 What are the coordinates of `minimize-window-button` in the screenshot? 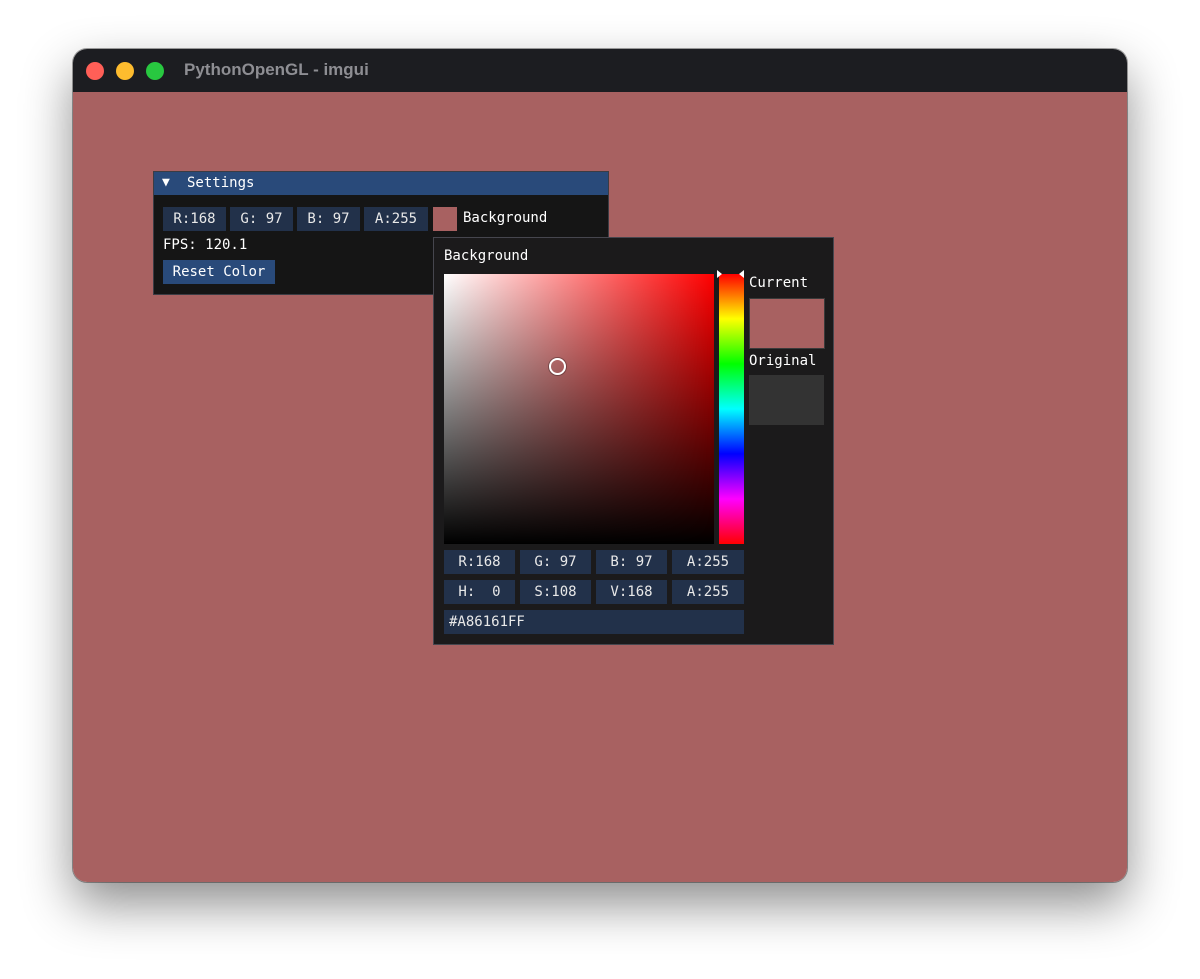 It's located at (125, 71).